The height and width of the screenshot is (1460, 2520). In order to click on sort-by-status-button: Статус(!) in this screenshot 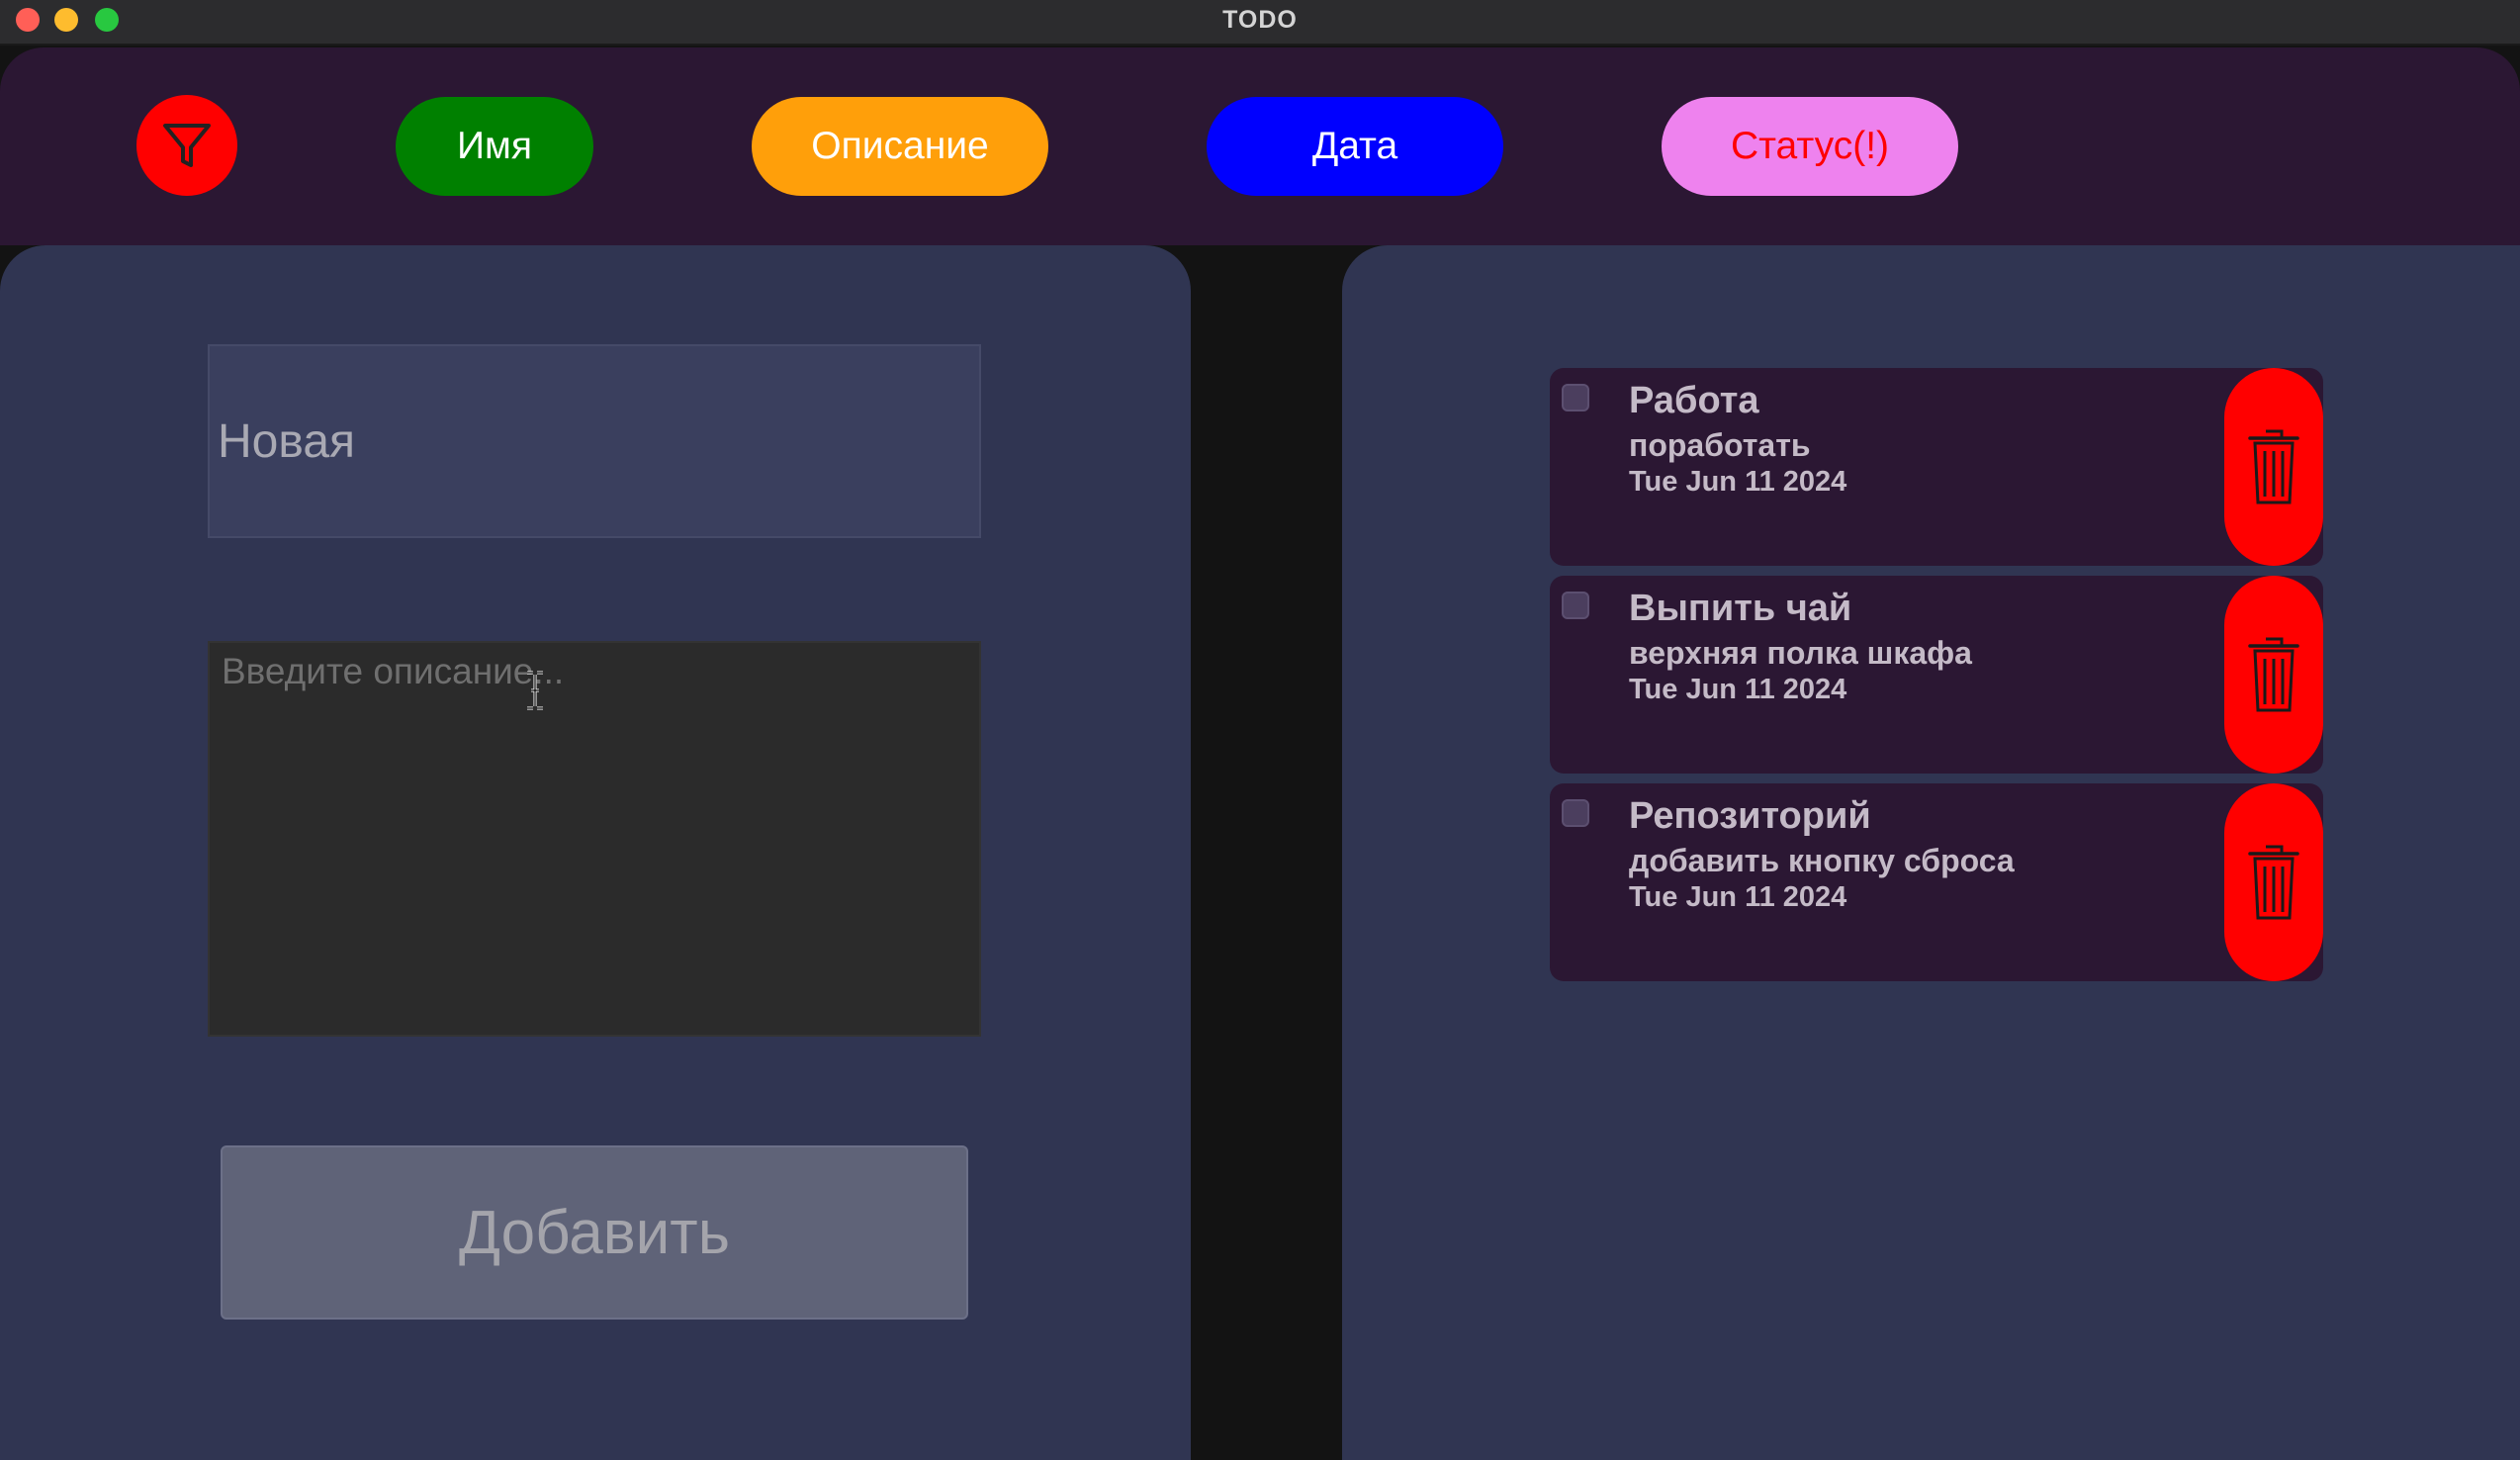, I will do `click(1810, 146)`.